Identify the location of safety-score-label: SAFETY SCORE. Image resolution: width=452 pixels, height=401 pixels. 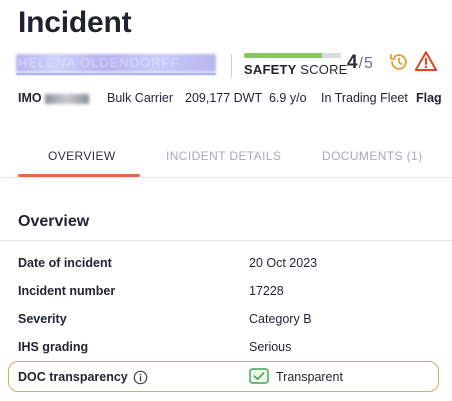
(296, 69).